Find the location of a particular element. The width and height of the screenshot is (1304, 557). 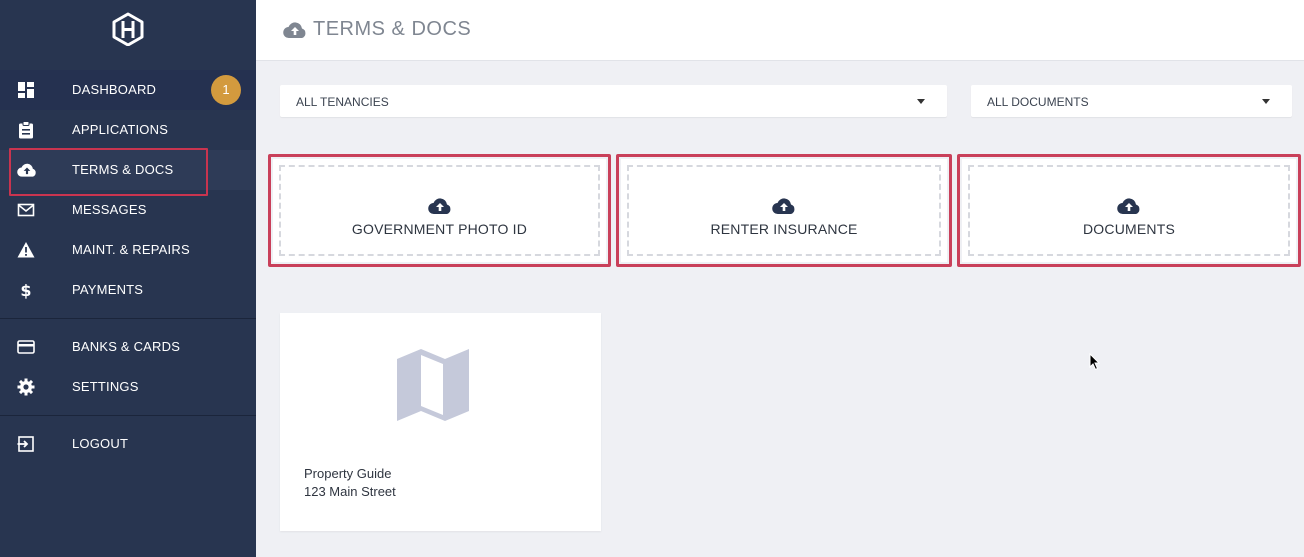

documents-select-value: ALL DOCUMENTS is located at coordinates (1038, 102).